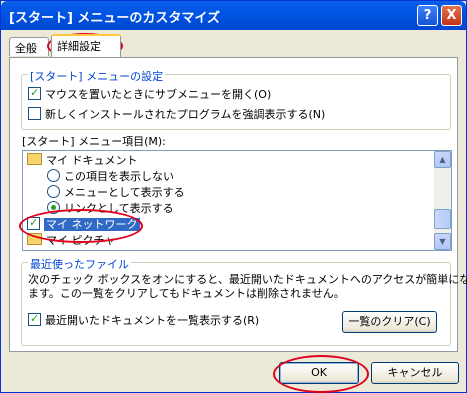  Describe the element at coordinates (185, 114) in the screenshot. I see `option-label: 新しくインストールされたプログラムを強調表示する(N)` at that location.